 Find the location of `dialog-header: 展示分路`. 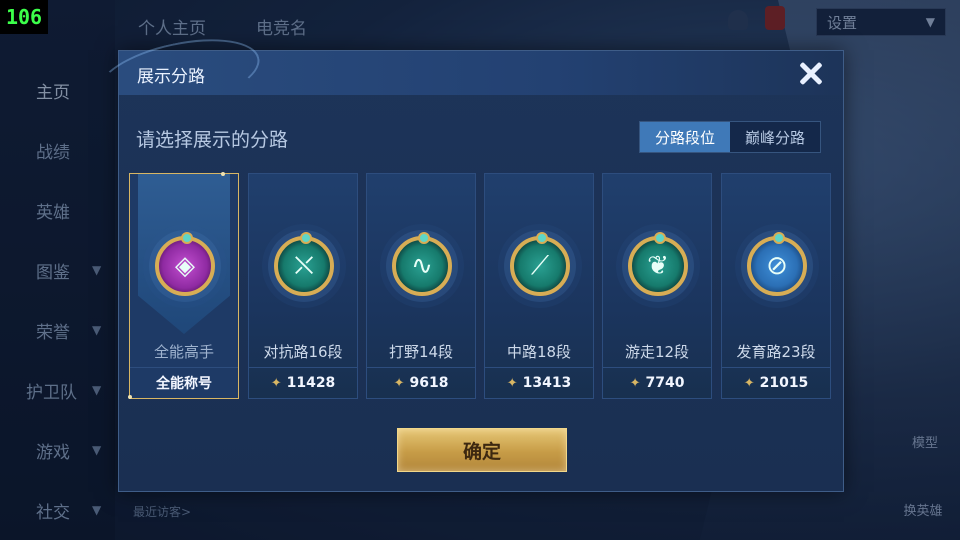

dialog-header: 展示分路 is located at coordinates (467, 75).